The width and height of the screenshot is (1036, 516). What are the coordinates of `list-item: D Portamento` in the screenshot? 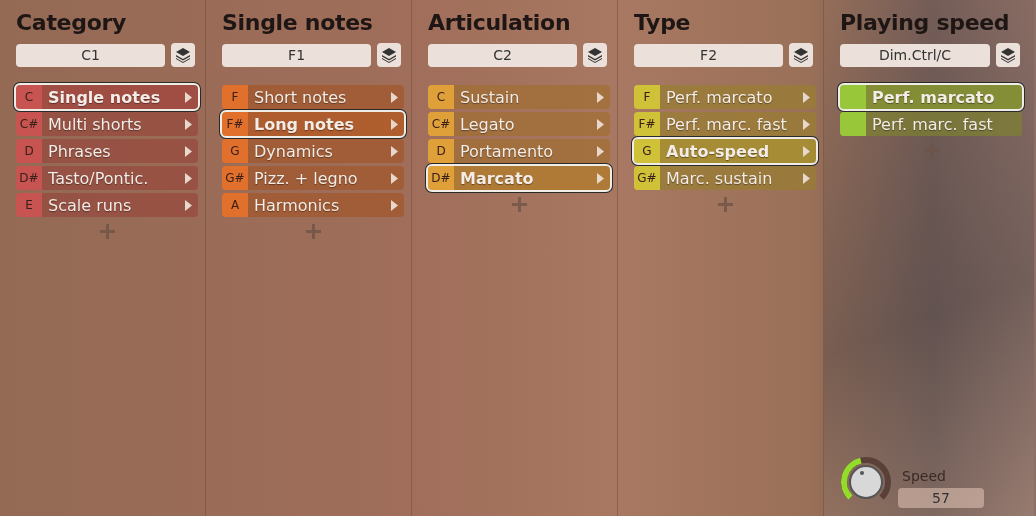 It's located at (519, 151).